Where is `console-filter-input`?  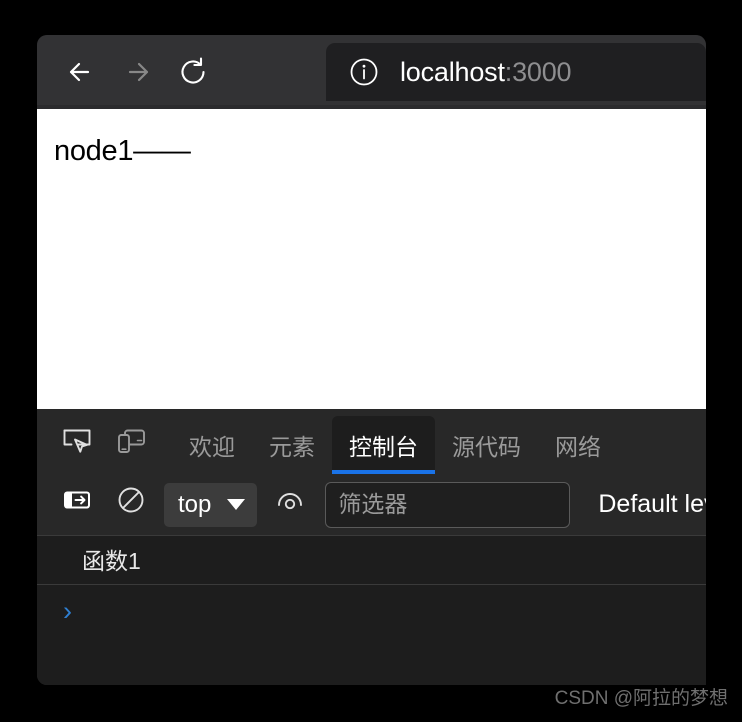
console-filter-input is located at coordinates (448, 504).